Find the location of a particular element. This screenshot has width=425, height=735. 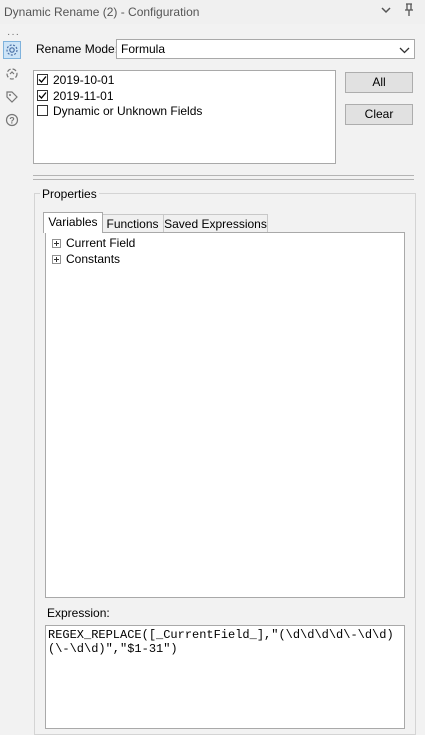

rename-mode-value: Formula is located at coordinates (143, 49).